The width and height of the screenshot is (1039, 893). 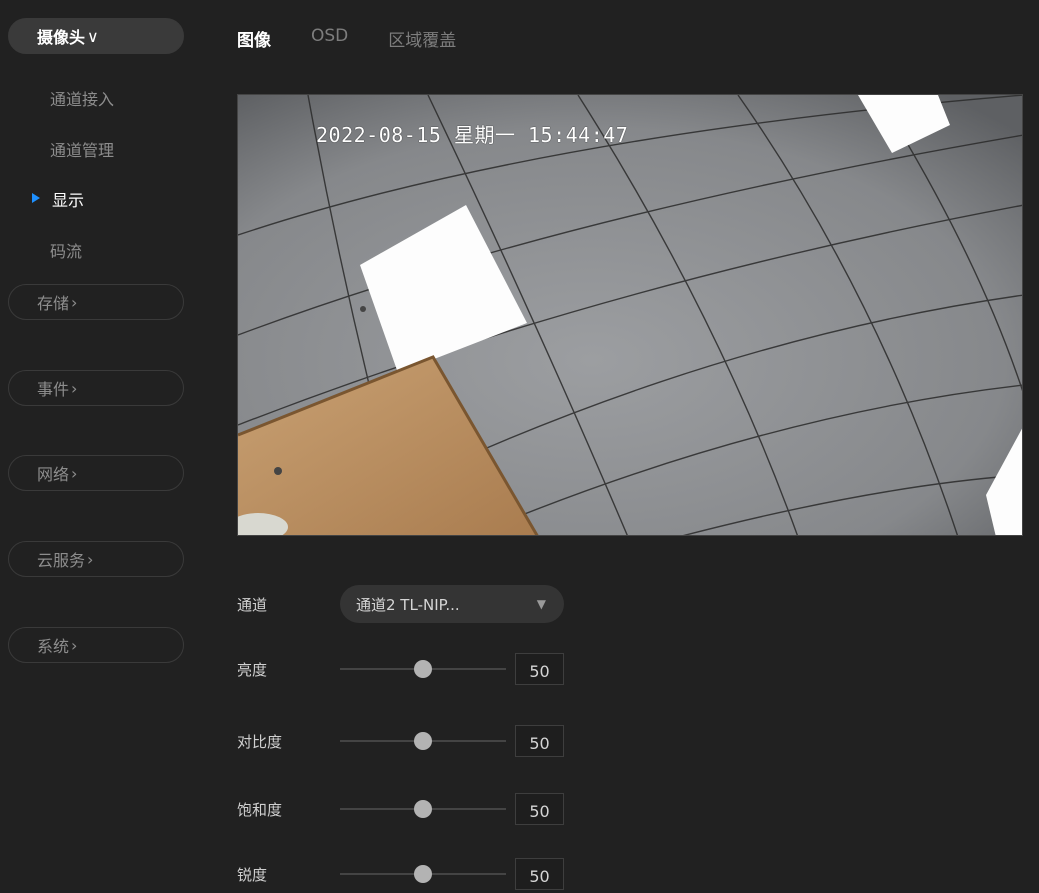 What do you see at coordinates (260, 741) in the screenshot?
I see `contrast-label: 对比度` at bounding box center [260, 741].